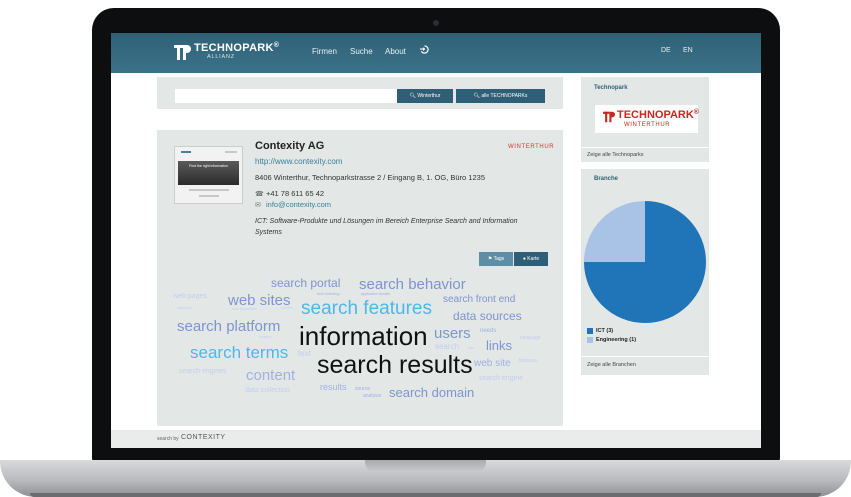 The width and height of the screenshot is (851, 497). I want to click on tag-word: user information, so click(244, 309).